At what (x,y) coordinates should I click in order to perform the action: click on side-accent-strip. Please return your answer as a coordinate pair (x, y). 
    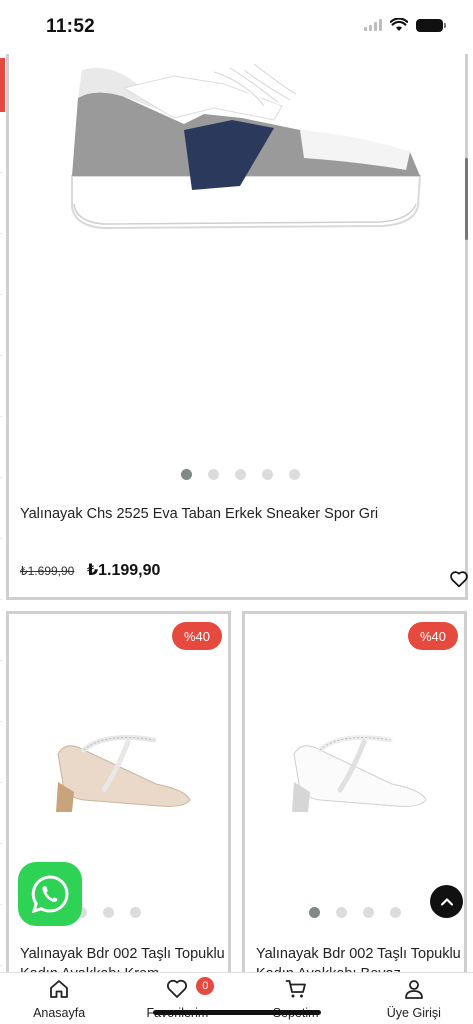
    Looking at the image, I should click on (2, 85).